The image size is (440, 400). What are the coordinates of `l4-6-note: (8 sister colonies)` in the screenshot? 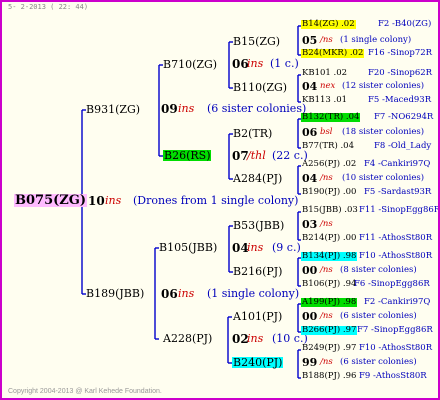 It's located at (378, 270).